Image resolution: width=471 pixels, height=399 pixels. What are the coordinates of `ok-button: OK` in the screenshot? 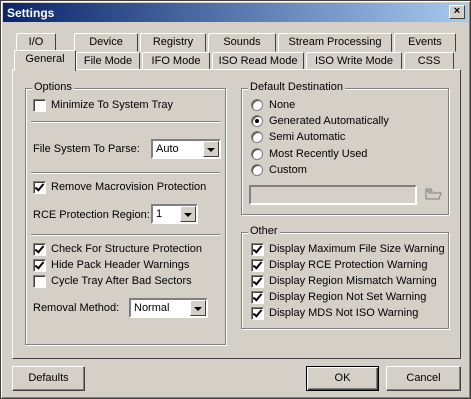 It's located at (342, 378).